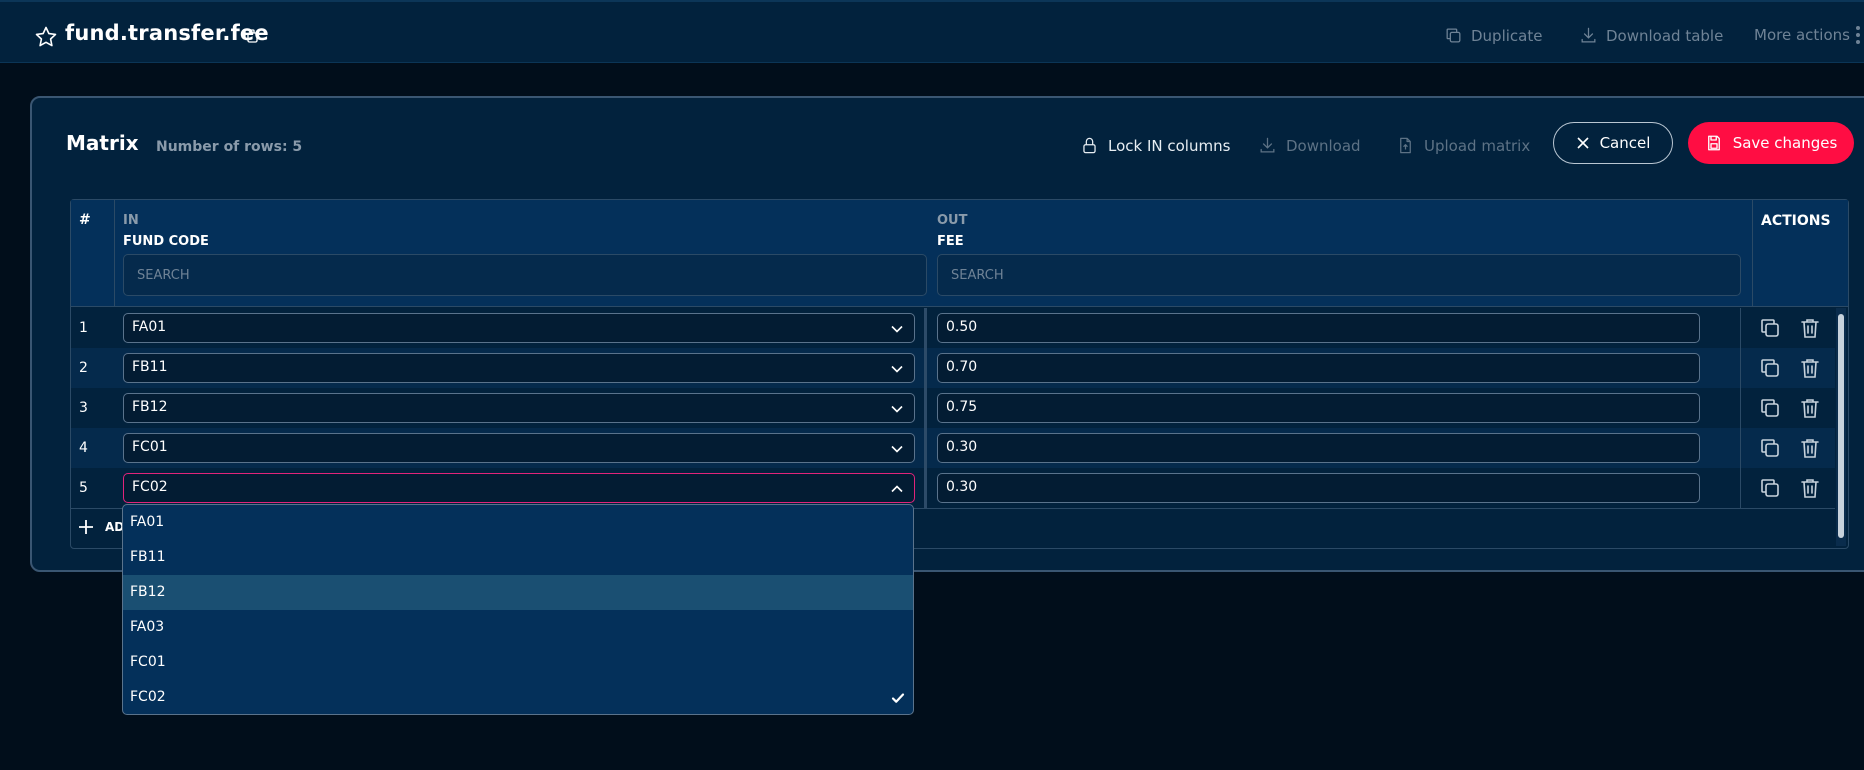 Image resolution: width=1864 pixels, height=770 pixels. I want to click on lock-icon, so click(1089, 145).